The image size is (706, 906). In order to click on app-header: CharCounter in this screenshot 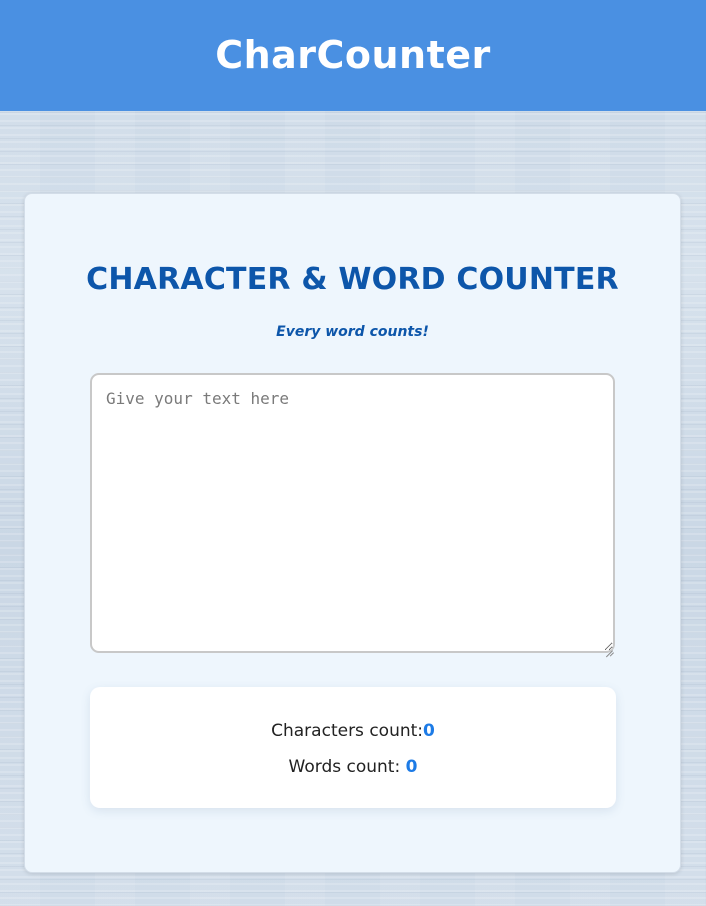, I will do `click(353, 55)`.